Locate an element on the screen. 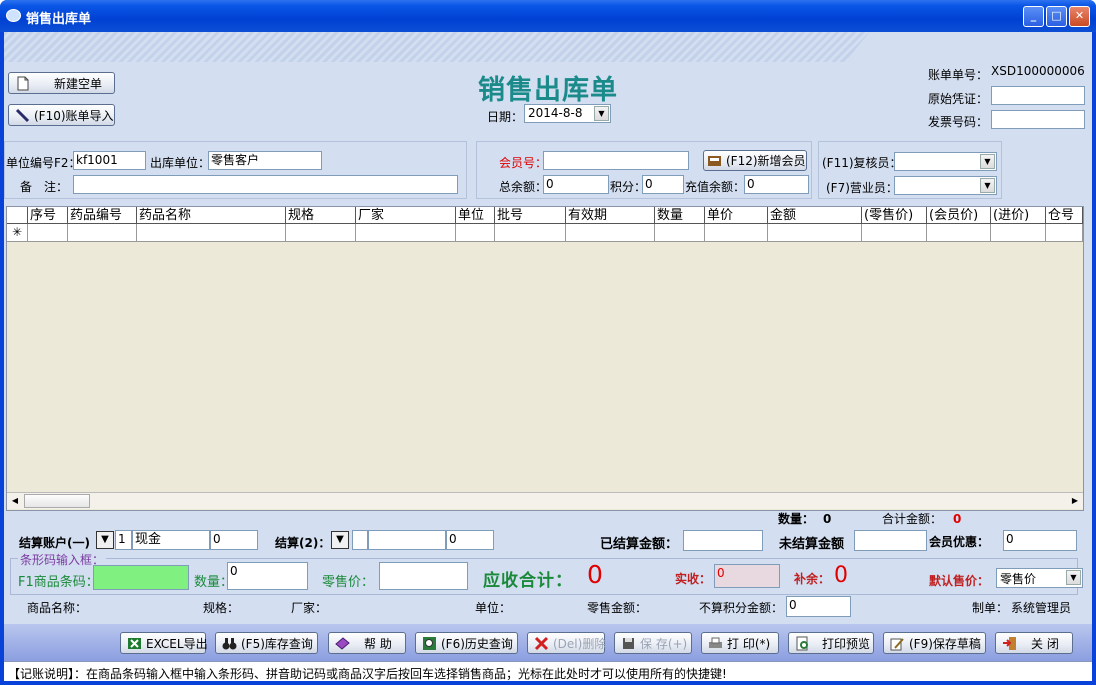 This screenshot has height=685, width=1096. unsettled-input is located at coordinates (890, 540).